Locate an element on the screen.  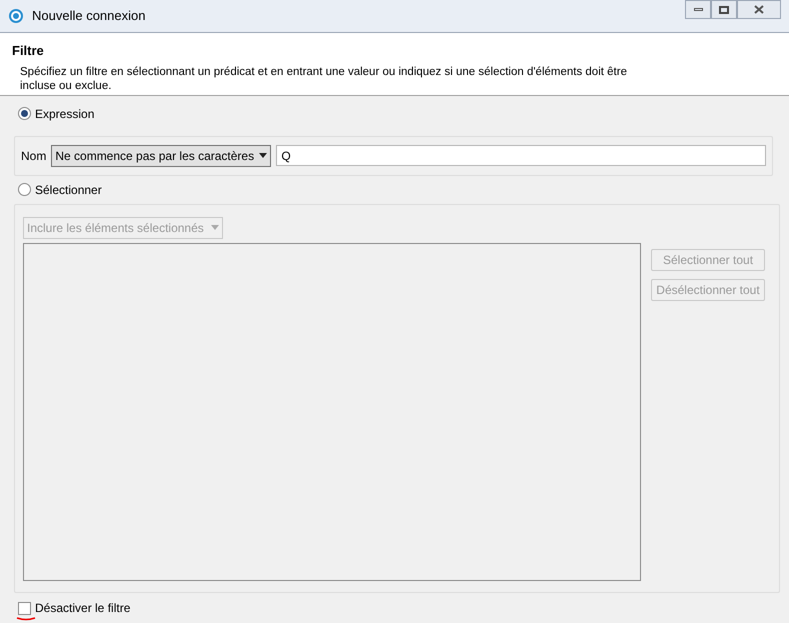
checkbox-label: Désactiver le filtre is located at coordinates (82, 608).